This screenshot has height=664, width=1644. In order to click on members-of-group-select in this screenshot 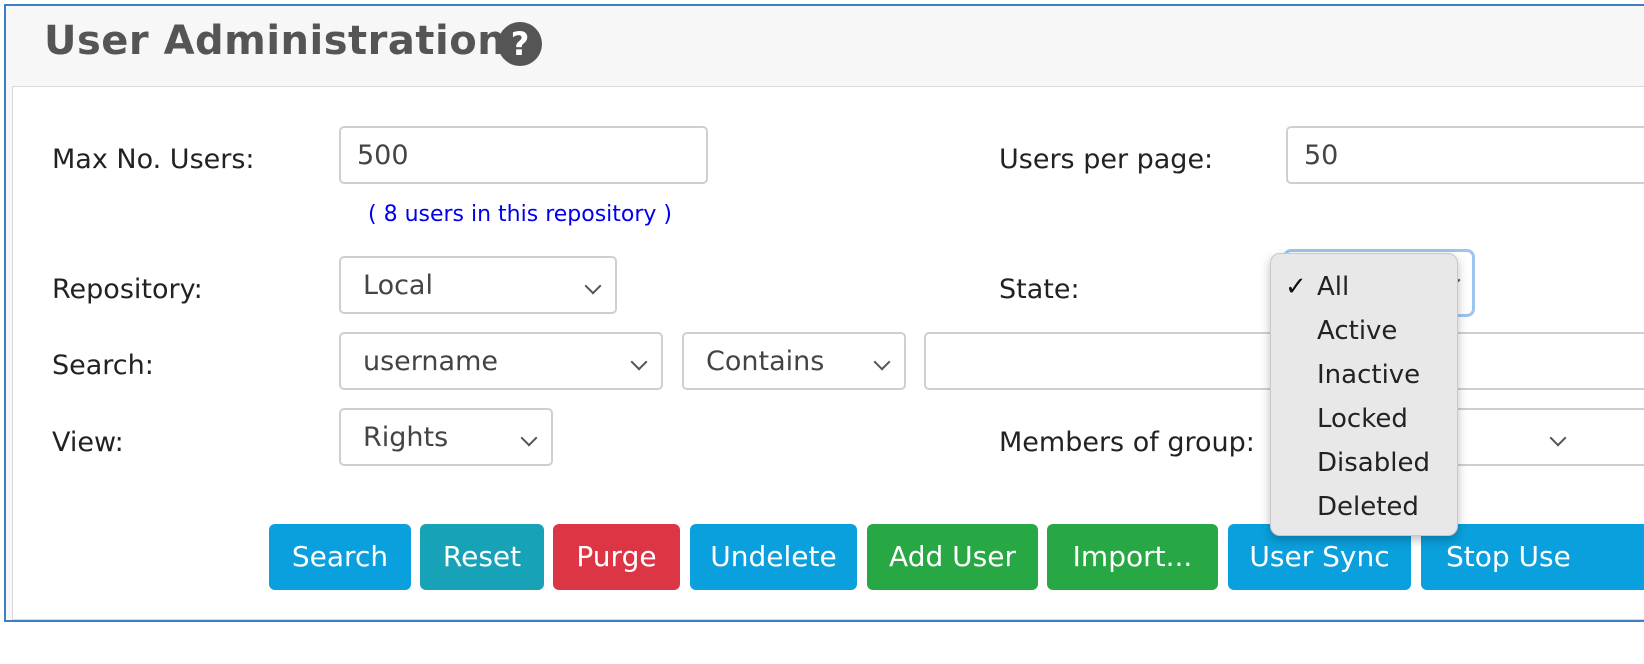, I will do `click(1542, 437)`.